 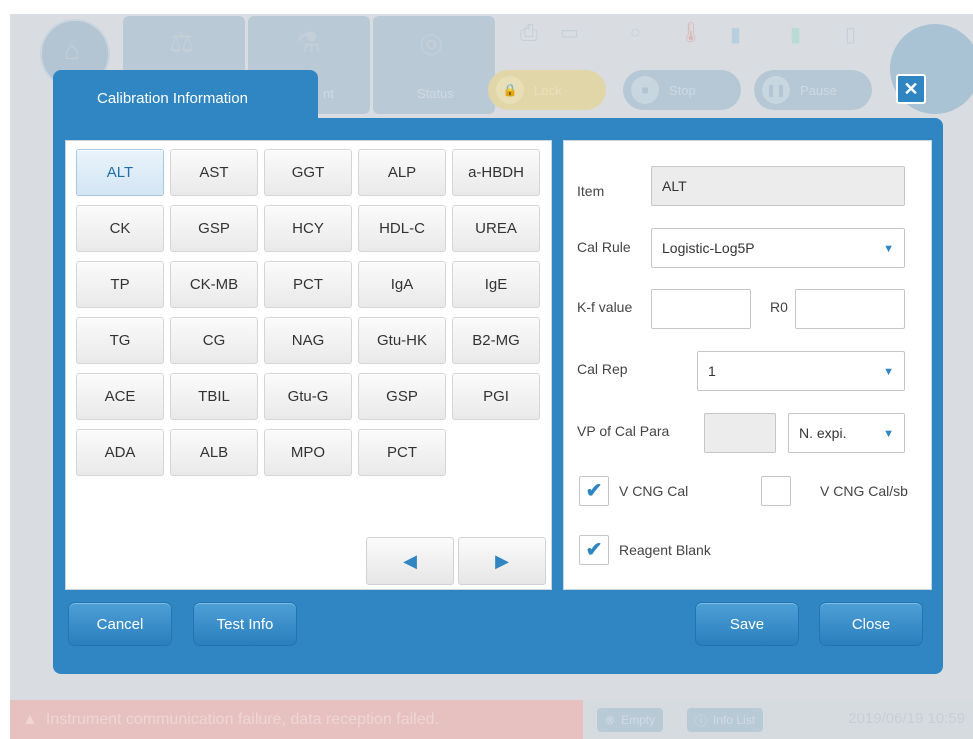 I want to click on test-button: CK-MB, so click(x=214, y=284).